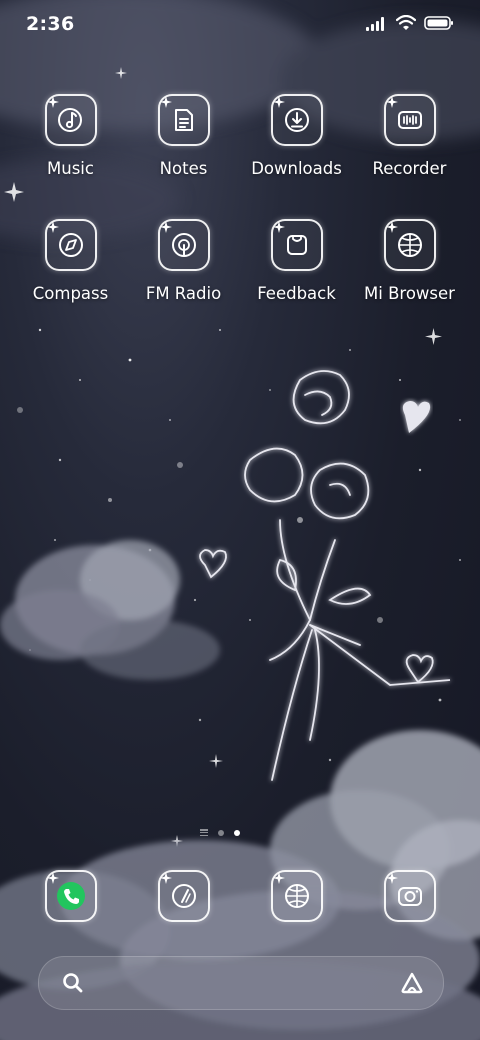  I want to click on downloads-tile, so click(297, 120).